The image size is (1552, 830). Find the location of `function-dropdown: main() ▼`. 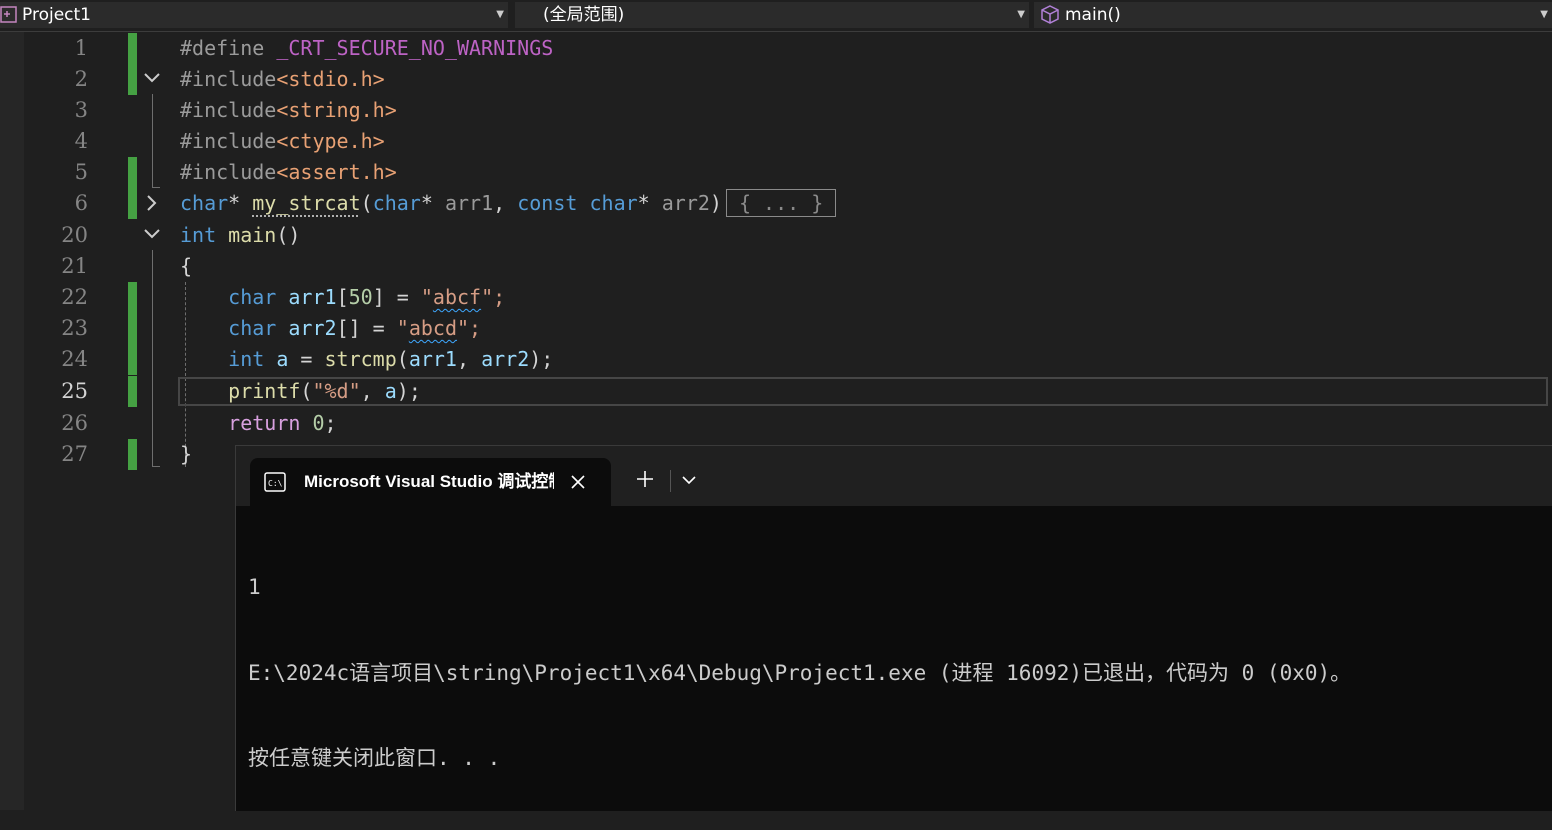

function-dropdown: main() ▼ is located at coordinates (1293, 15).